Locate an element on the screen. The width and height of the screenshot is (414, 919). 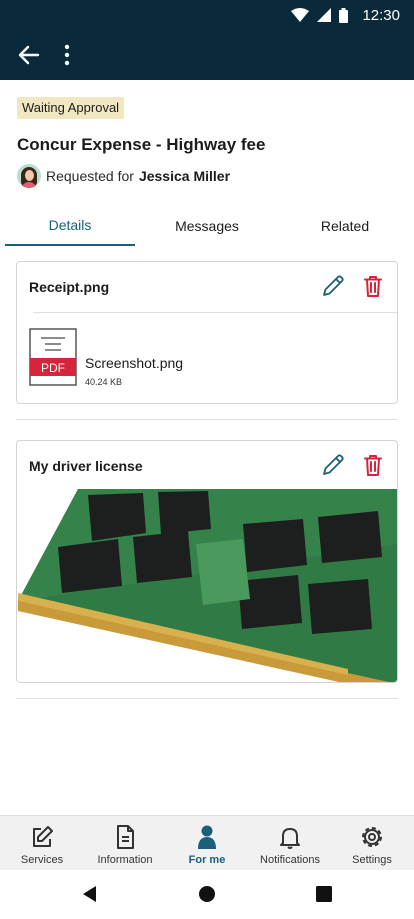
edit-icon is located at coordinates (43, 836).